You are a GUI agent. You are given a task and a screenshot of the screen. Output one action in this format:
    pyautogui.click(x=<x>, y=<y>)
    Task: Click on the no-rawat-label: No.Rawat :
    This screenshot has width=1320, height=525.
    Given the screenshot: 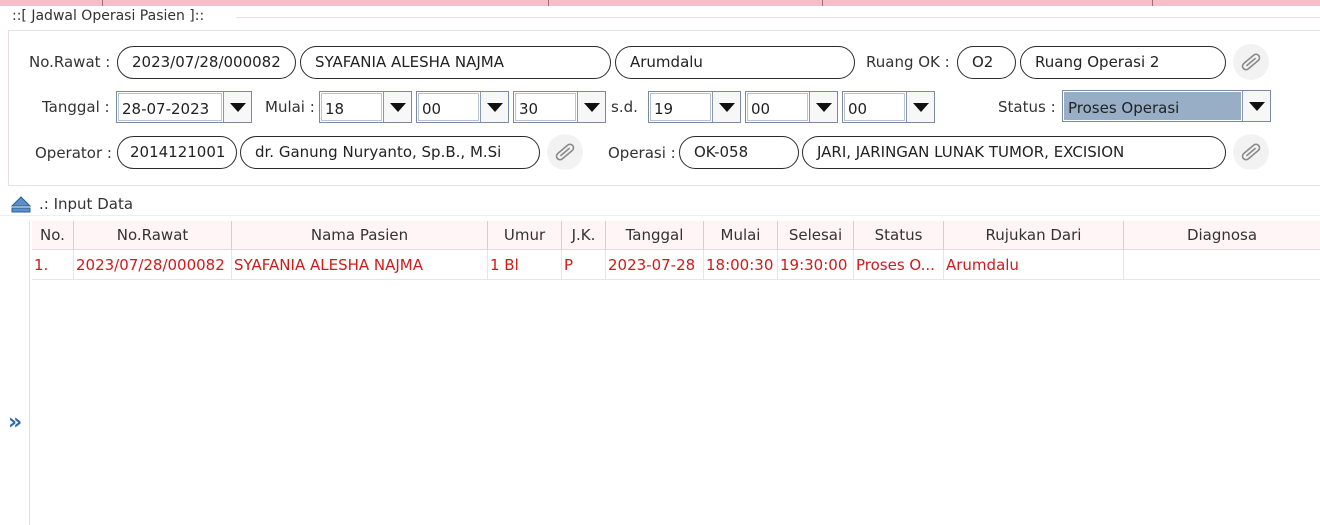 What is the action you would take?
    pyautogui.click(x=70, y=62)
    